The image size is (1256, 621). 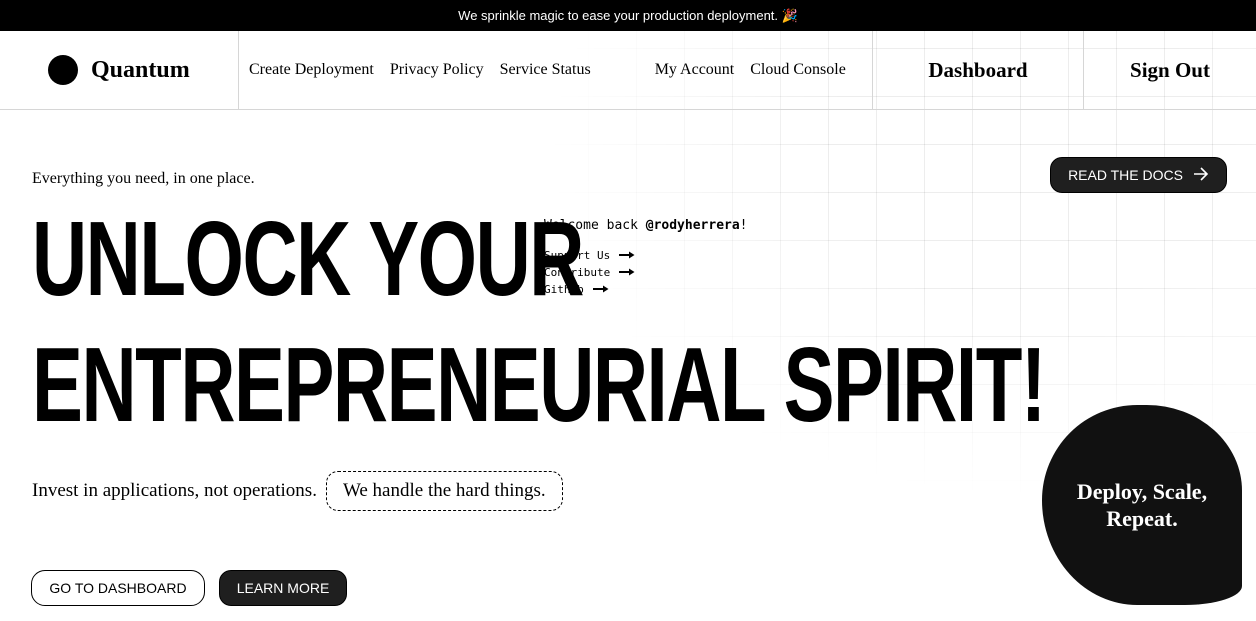 I want to click on learn-more-button: LEARN MORE, so click(x=283, y=588).